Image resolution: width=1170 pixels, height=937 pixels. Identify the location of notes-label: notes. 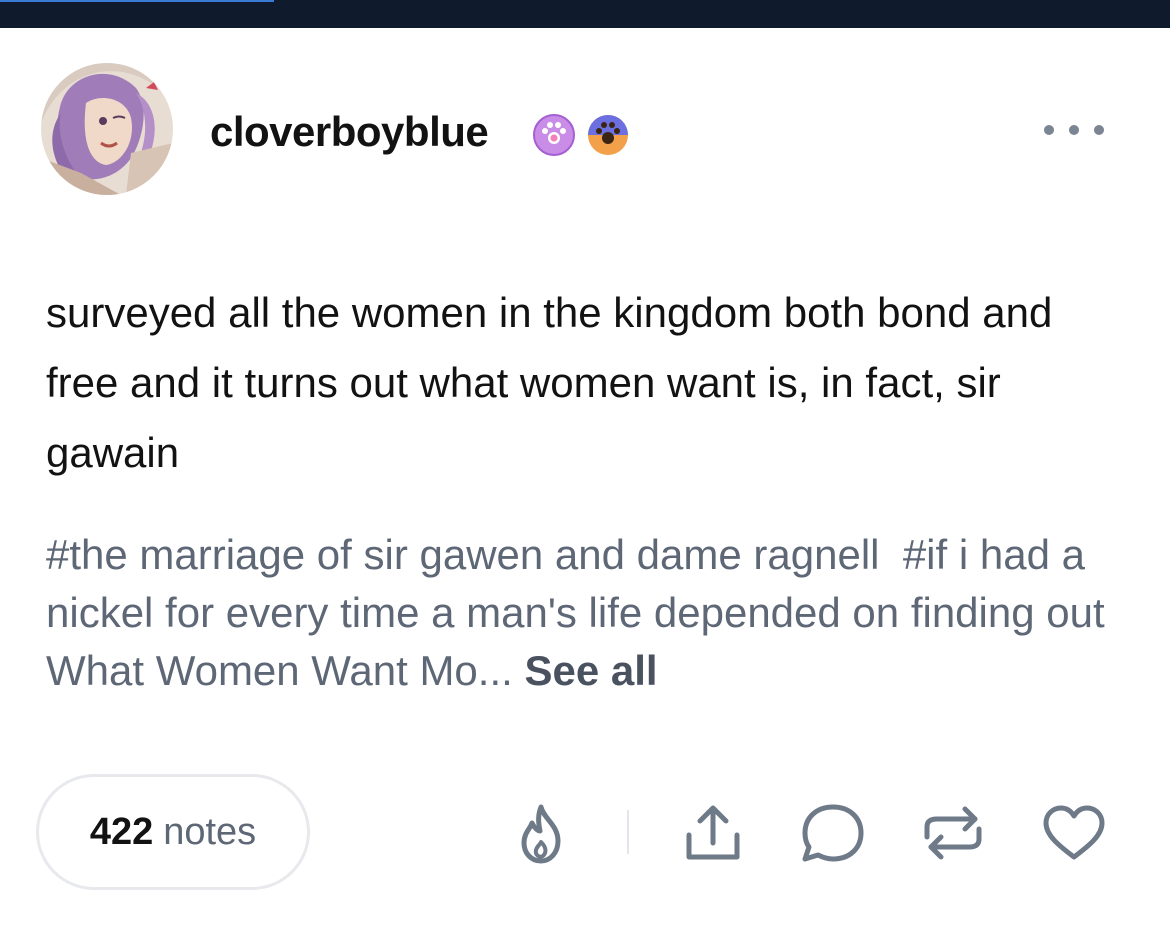
(210, 831).